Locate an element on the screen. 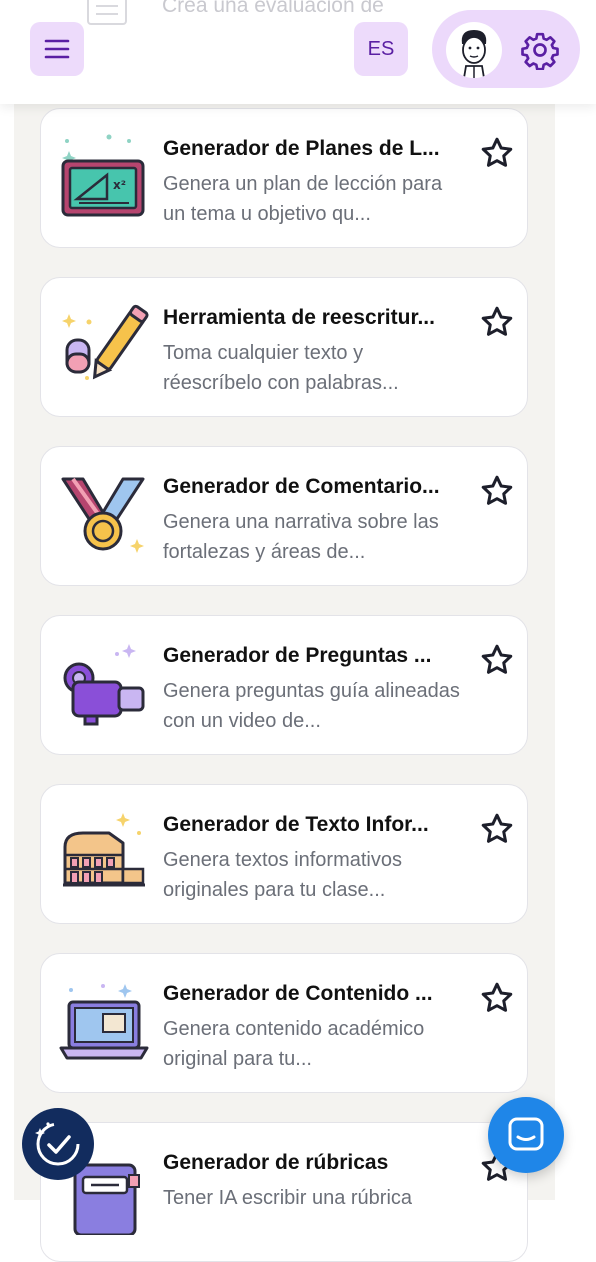  checkmark-sparkle-icon is located at coordinates (57, 1144).